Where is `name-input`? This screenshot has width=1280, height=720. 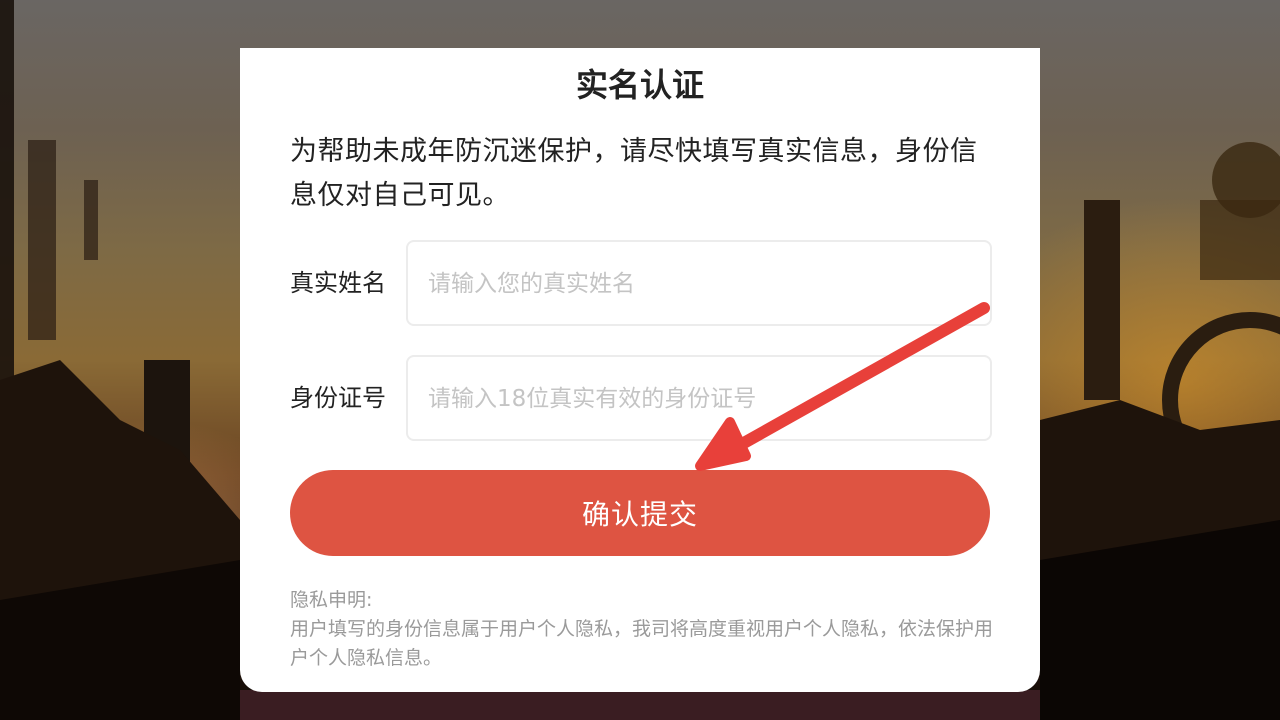 name-input is located at coordinates (703, 284).